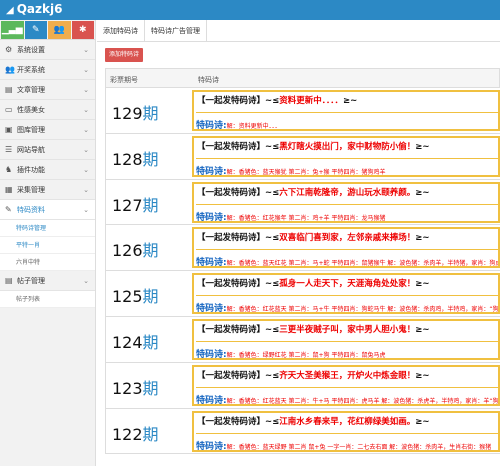  Describe the element at coordinates (47, 90) in the screenshot. I see `sidebar-item: ▤ 文章管理 ⌄` at that location.